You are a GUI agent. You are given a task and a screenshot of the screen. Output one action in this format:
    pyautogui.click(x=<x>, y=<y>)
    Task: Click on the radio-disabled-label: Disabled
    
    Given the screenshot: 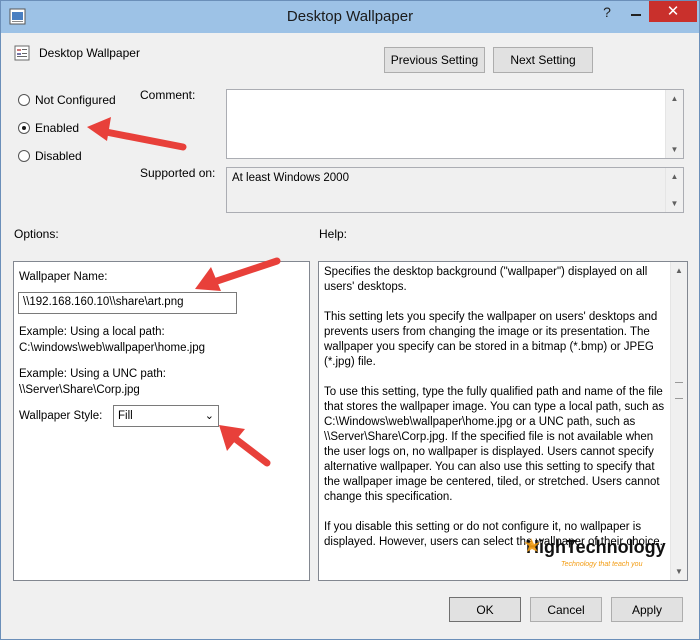 What is the action you would take?
    pyautogui.click(x=58, y=156)
    